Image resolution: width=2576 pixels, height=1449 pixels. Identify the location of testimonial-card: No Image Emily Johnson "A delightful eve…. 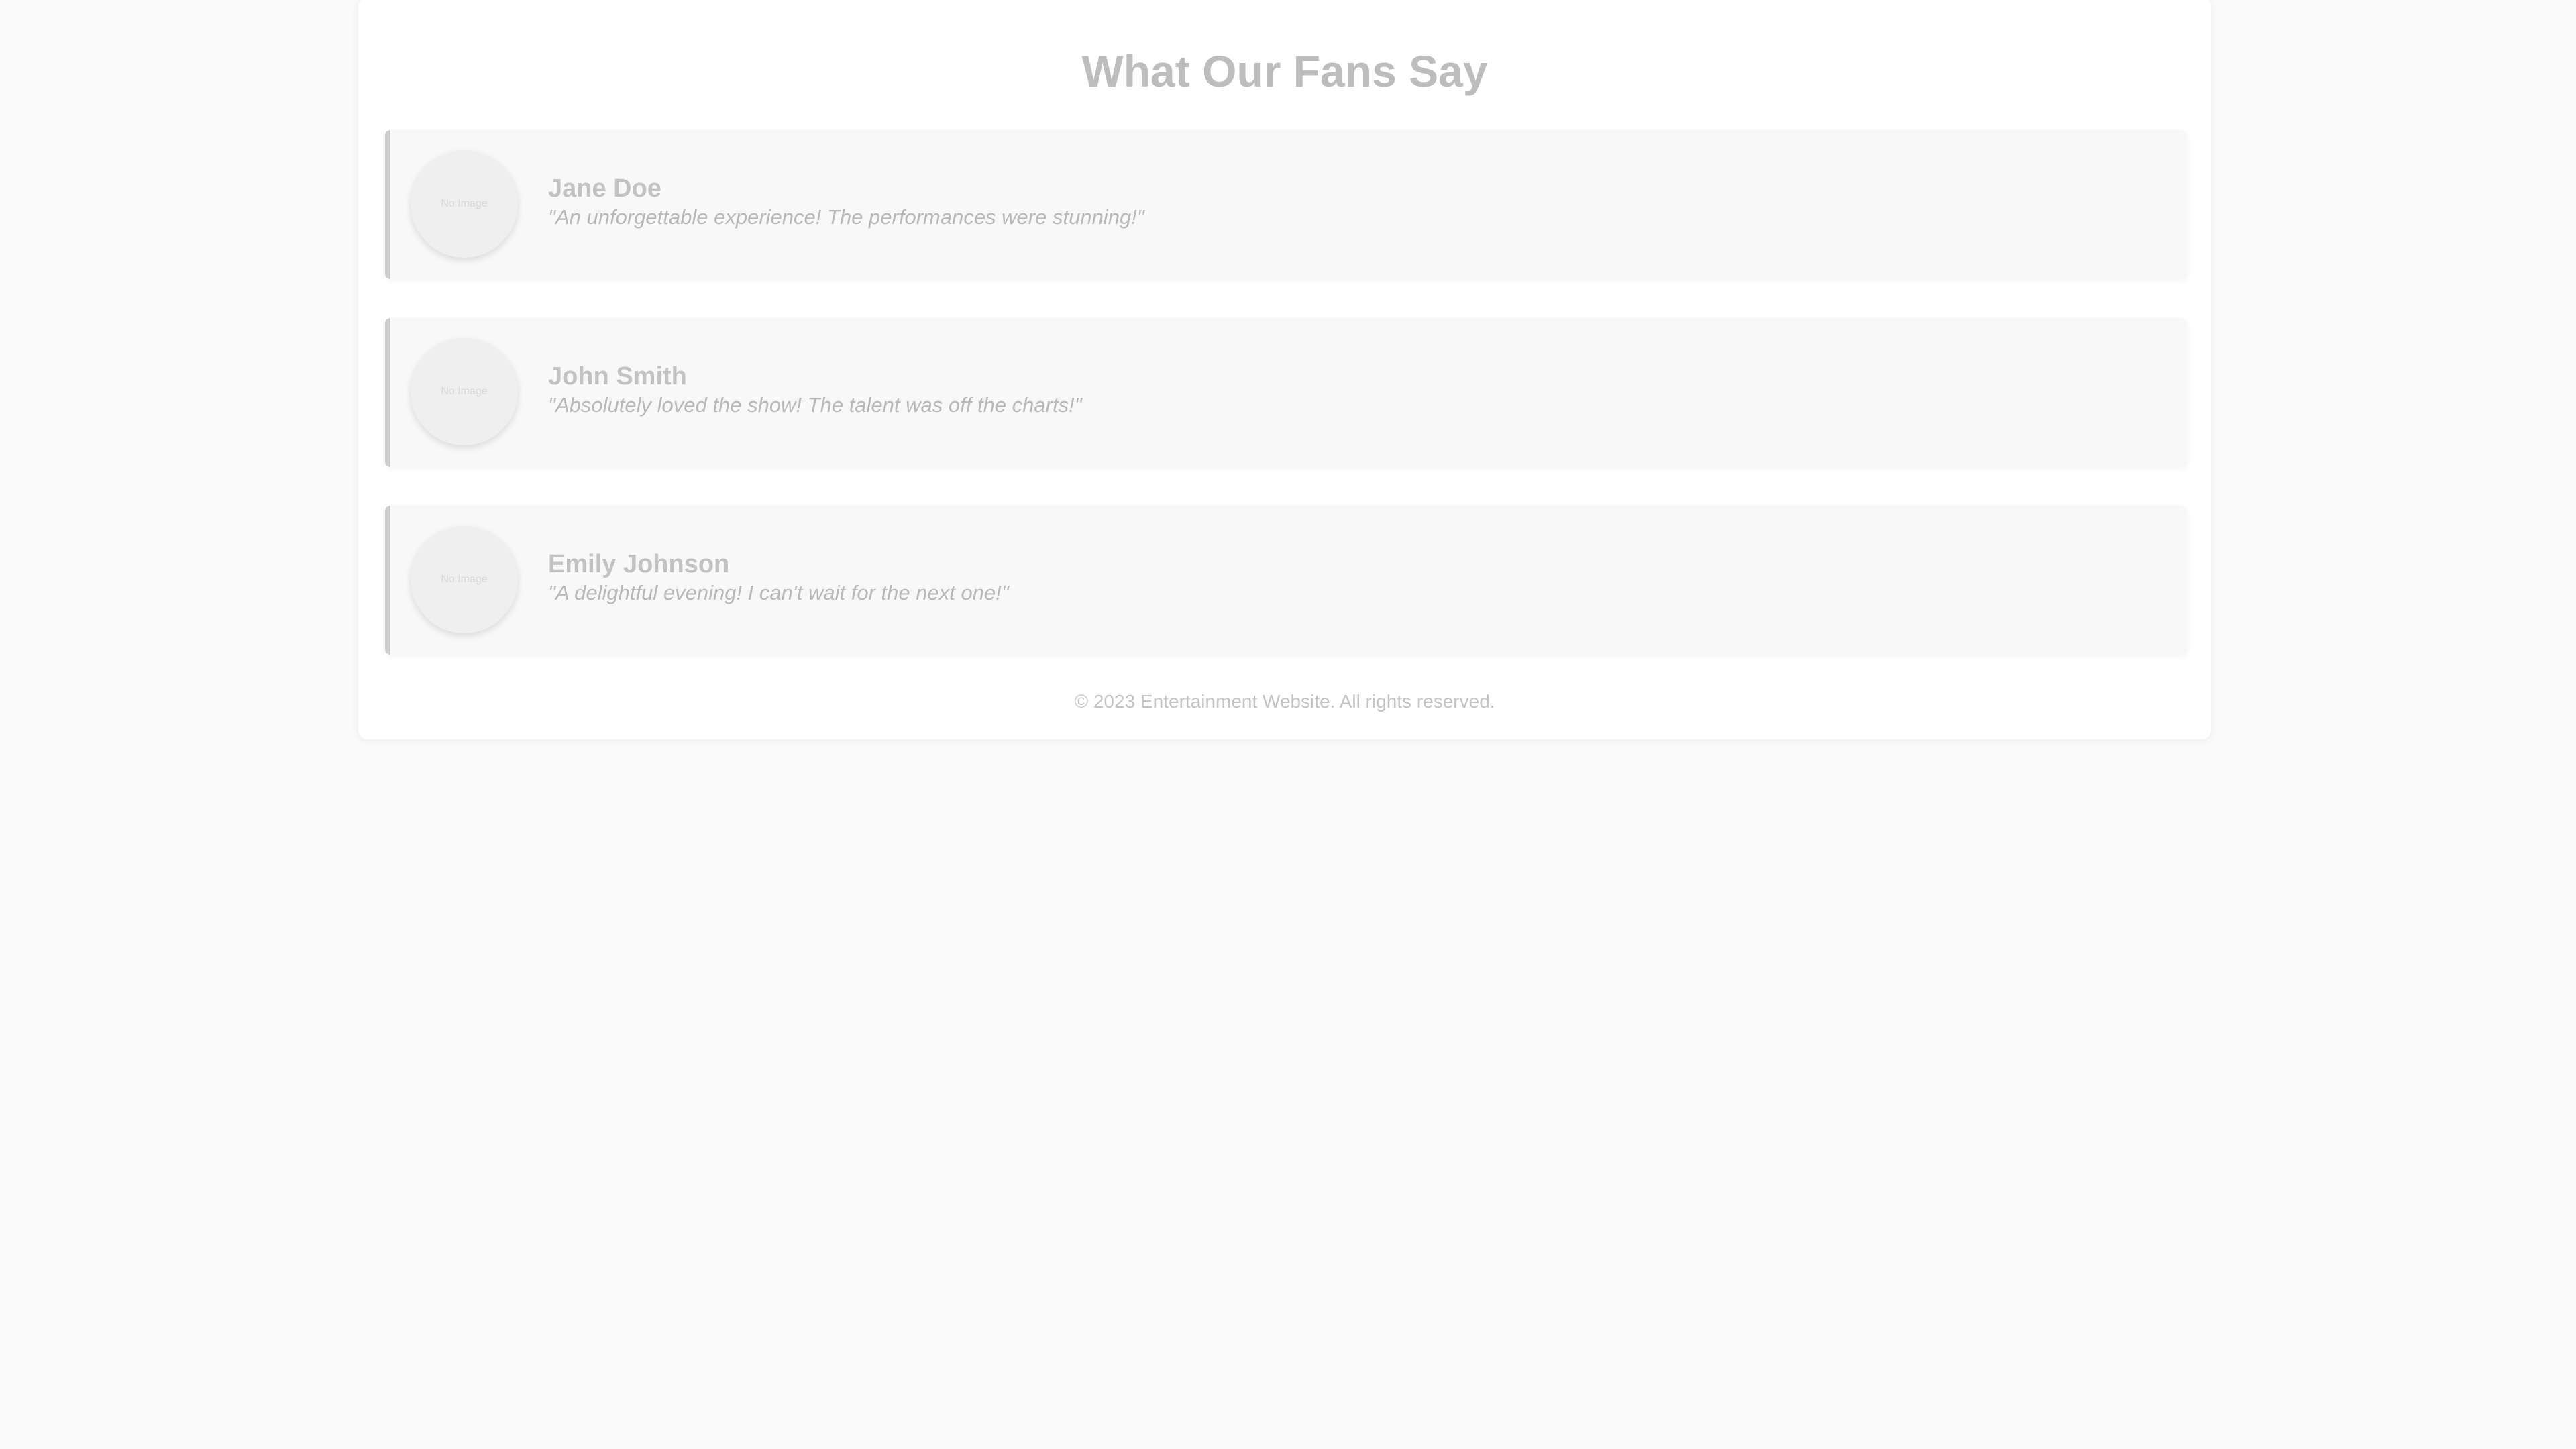
(1286, 580).